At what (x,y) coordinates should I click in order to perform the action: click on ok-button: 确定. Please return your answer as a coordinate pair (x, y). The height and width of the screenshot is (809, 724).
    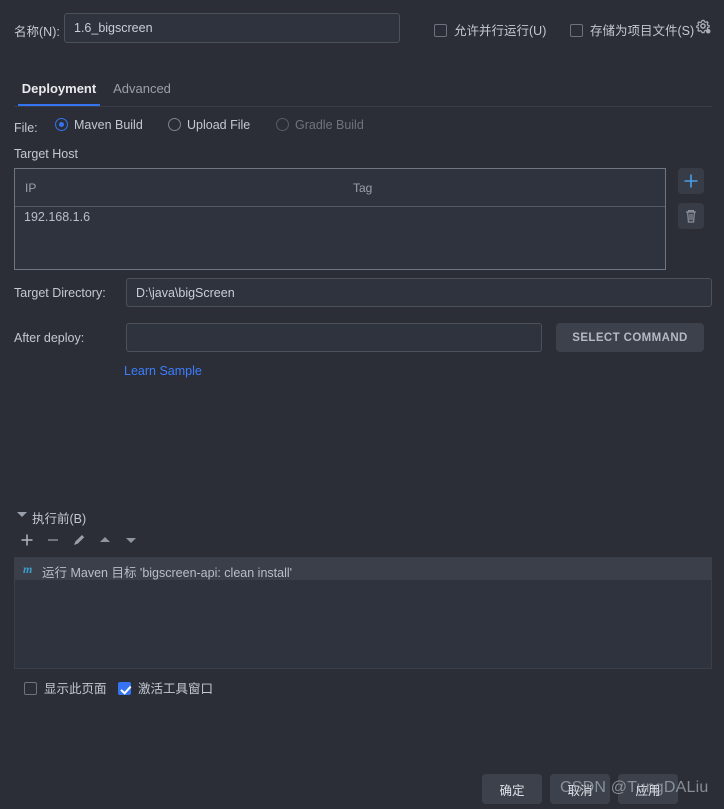
    Looking at the image, I should click on (512, 789).